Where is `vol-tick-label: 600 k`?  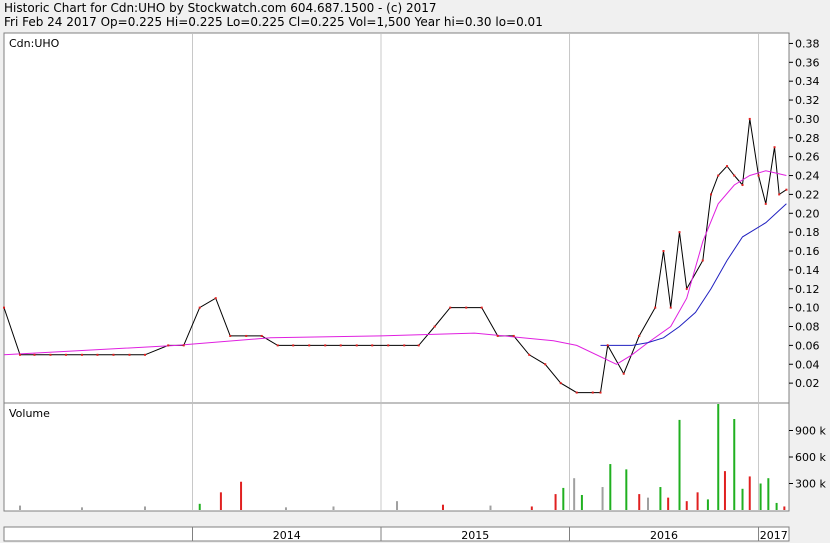
vol-tick-label: 600 k is located at coordinates (810, 457).